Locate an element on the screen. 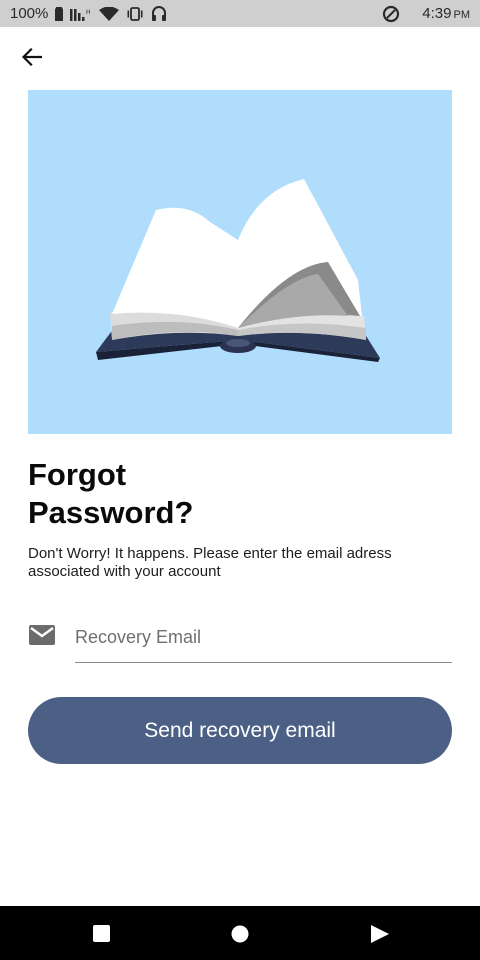  svg-text: H is located at coordinates (88, 12).